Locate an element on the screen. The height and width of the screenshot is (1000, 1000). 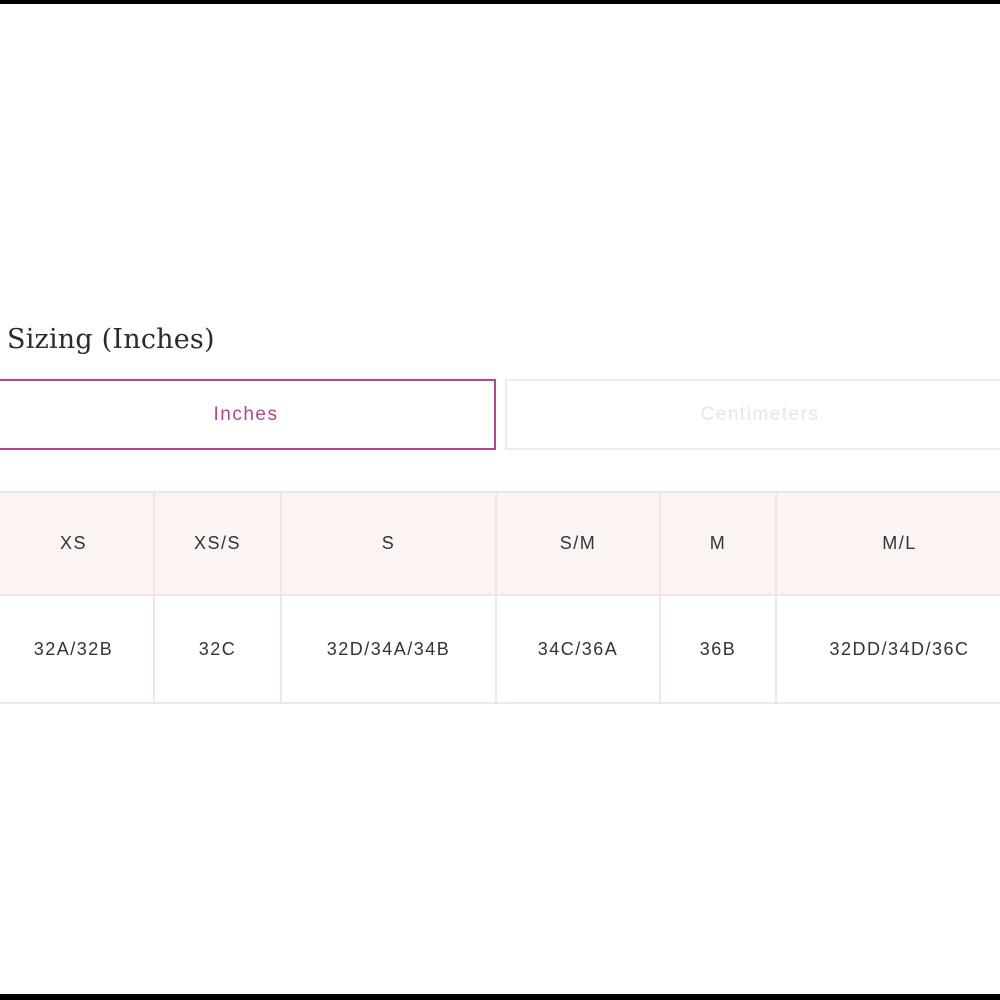
table-cell: 34C/36A is located at coordinates (578, 649).